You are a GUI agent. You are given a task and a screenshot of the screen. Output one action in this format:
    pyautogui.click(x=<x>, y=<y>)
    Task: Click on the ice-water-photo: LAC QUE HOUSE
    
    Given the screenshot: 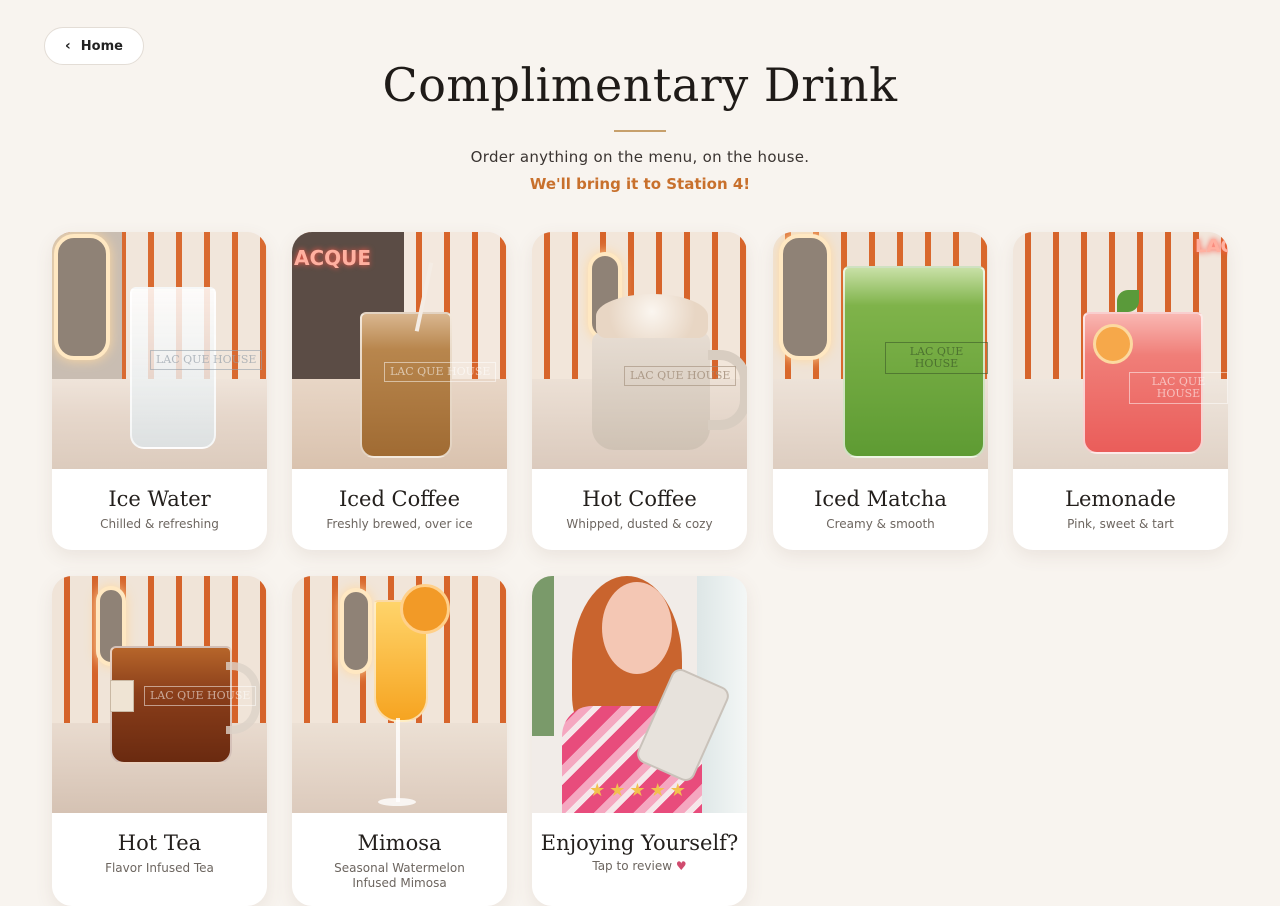 What is the action you would take?
    pyautogui.click(x=159, y=350)
    